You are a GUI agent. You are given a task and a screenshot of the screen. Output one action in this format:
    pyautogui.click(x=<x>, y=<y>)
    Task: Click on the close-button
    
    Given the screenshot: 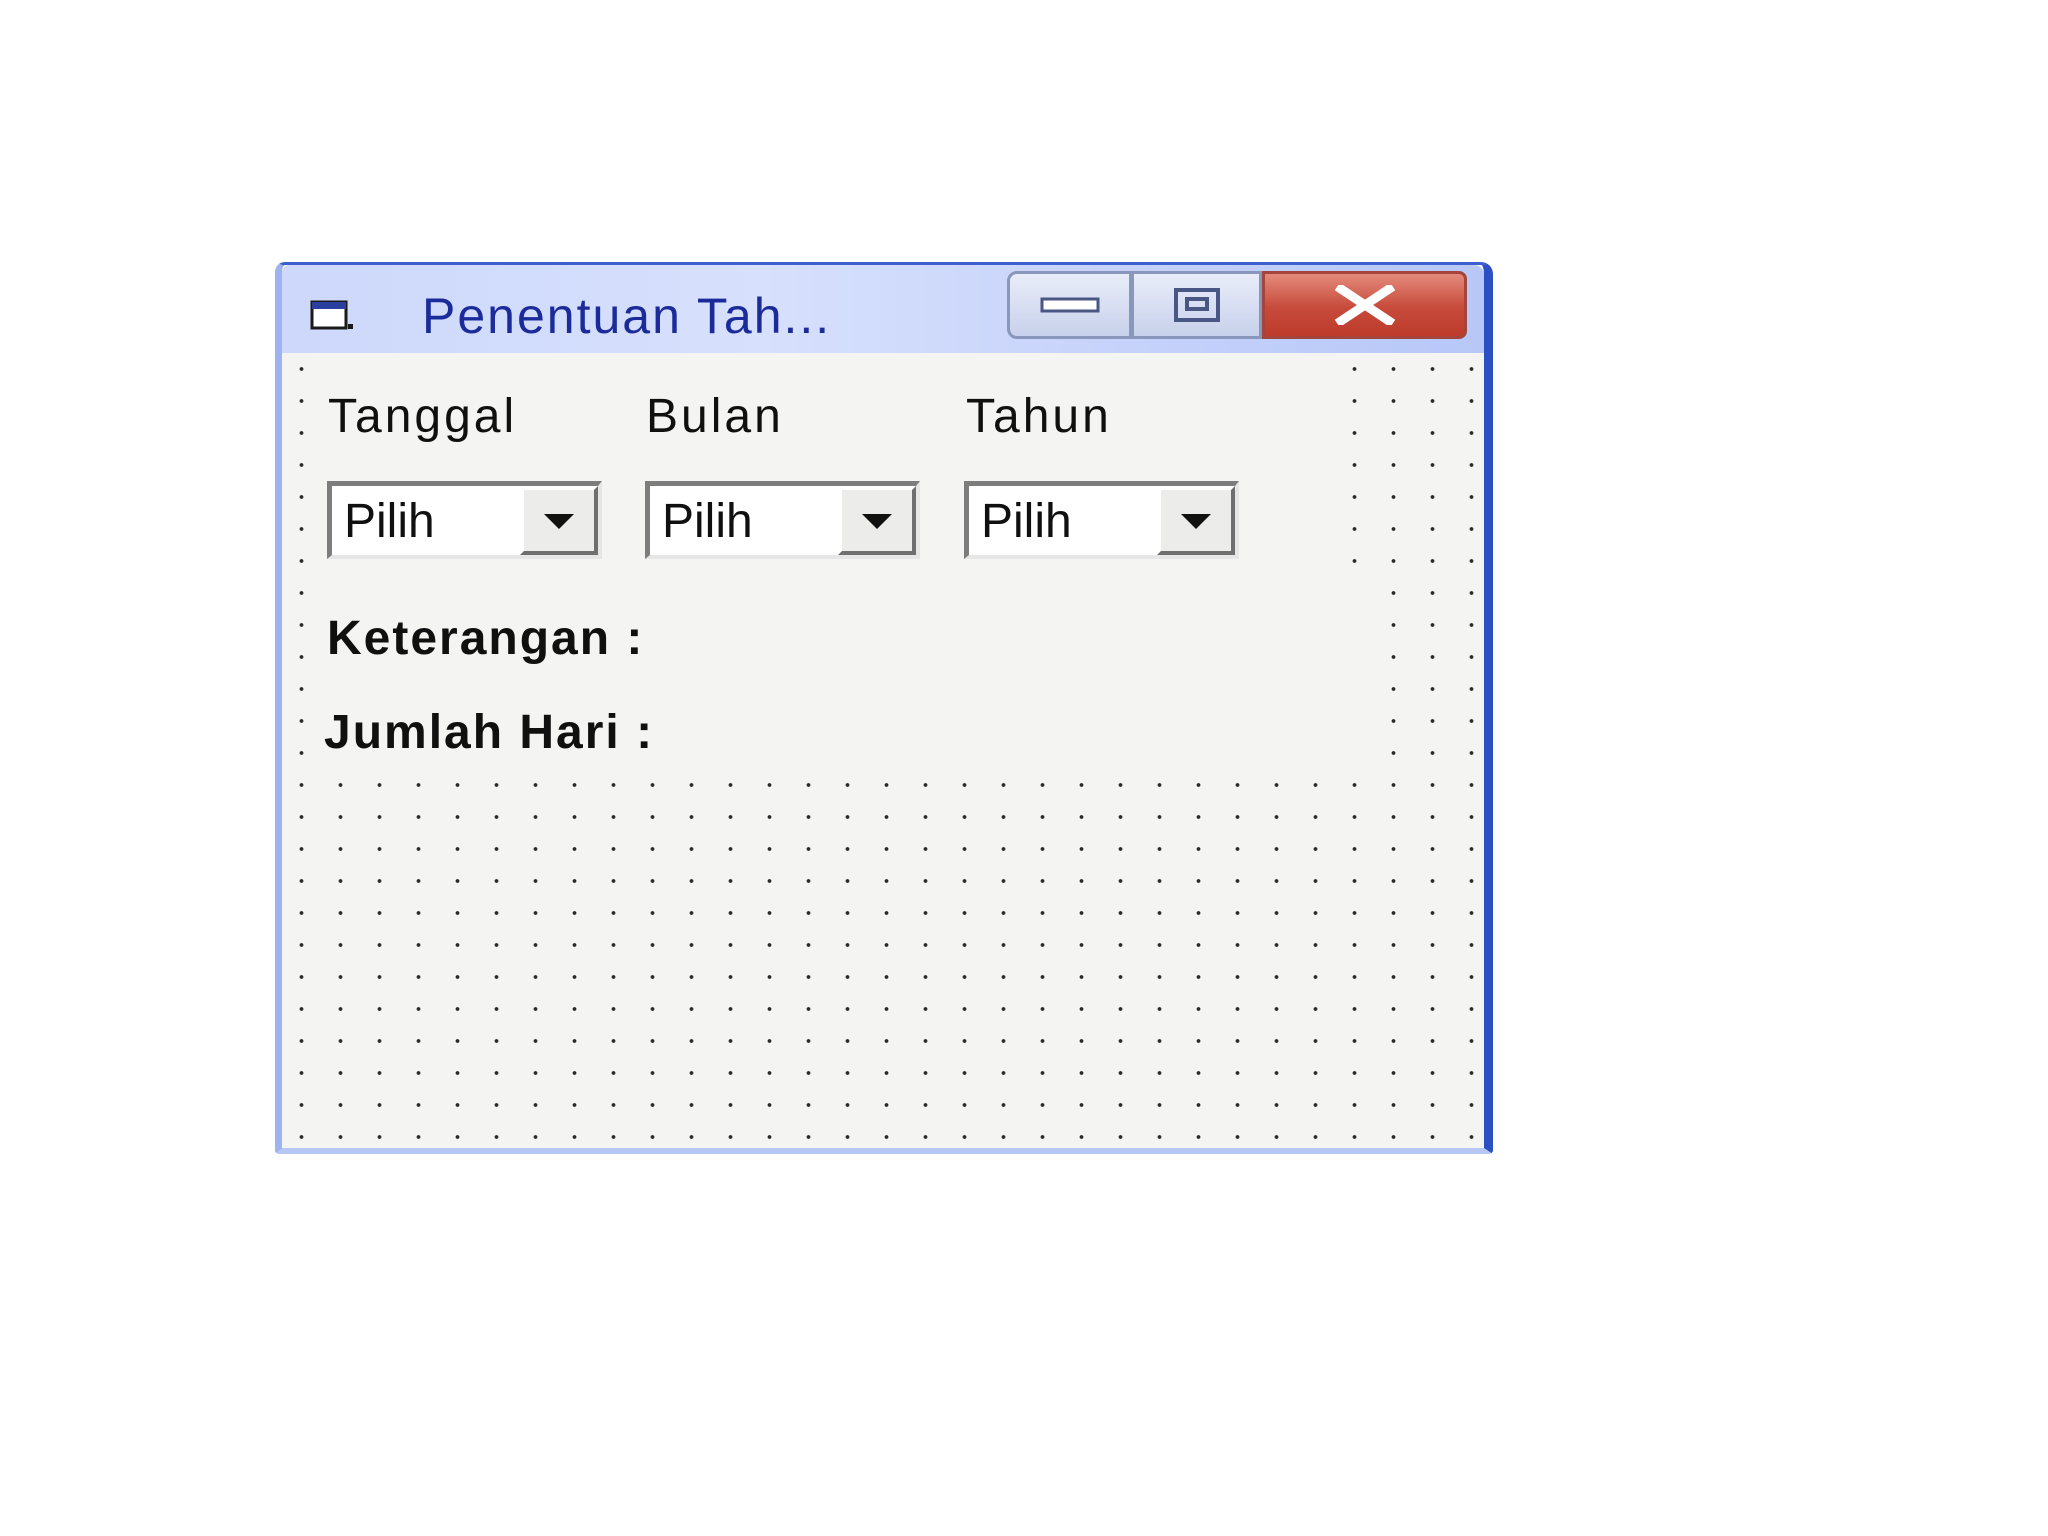 What is the action you would take?
    pyautogui.click(x=1364, y=305)
    